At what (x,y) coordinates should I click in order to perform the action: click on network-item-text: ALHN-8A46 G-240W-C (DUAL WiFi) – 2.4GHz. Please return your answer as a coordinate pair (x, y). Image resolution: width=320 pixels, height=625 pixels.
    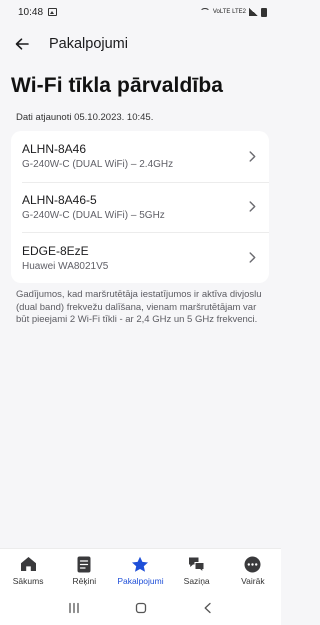
    Looking at the image, I should click on (97, 156).